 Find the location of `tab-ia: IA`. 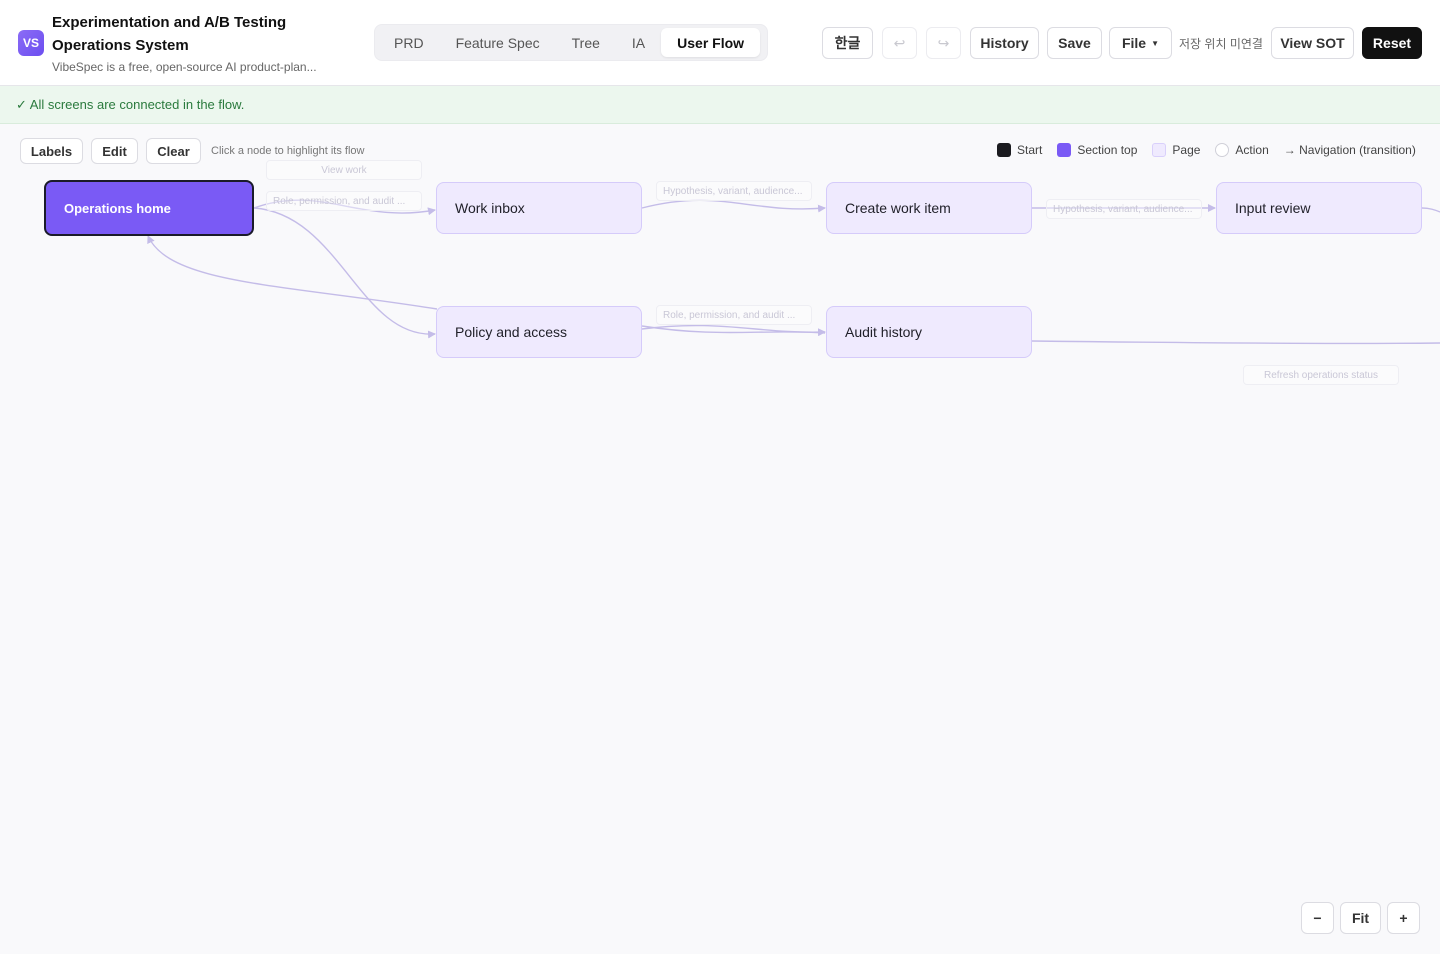

tab-ia: IA is located at coordinates (638, 42).